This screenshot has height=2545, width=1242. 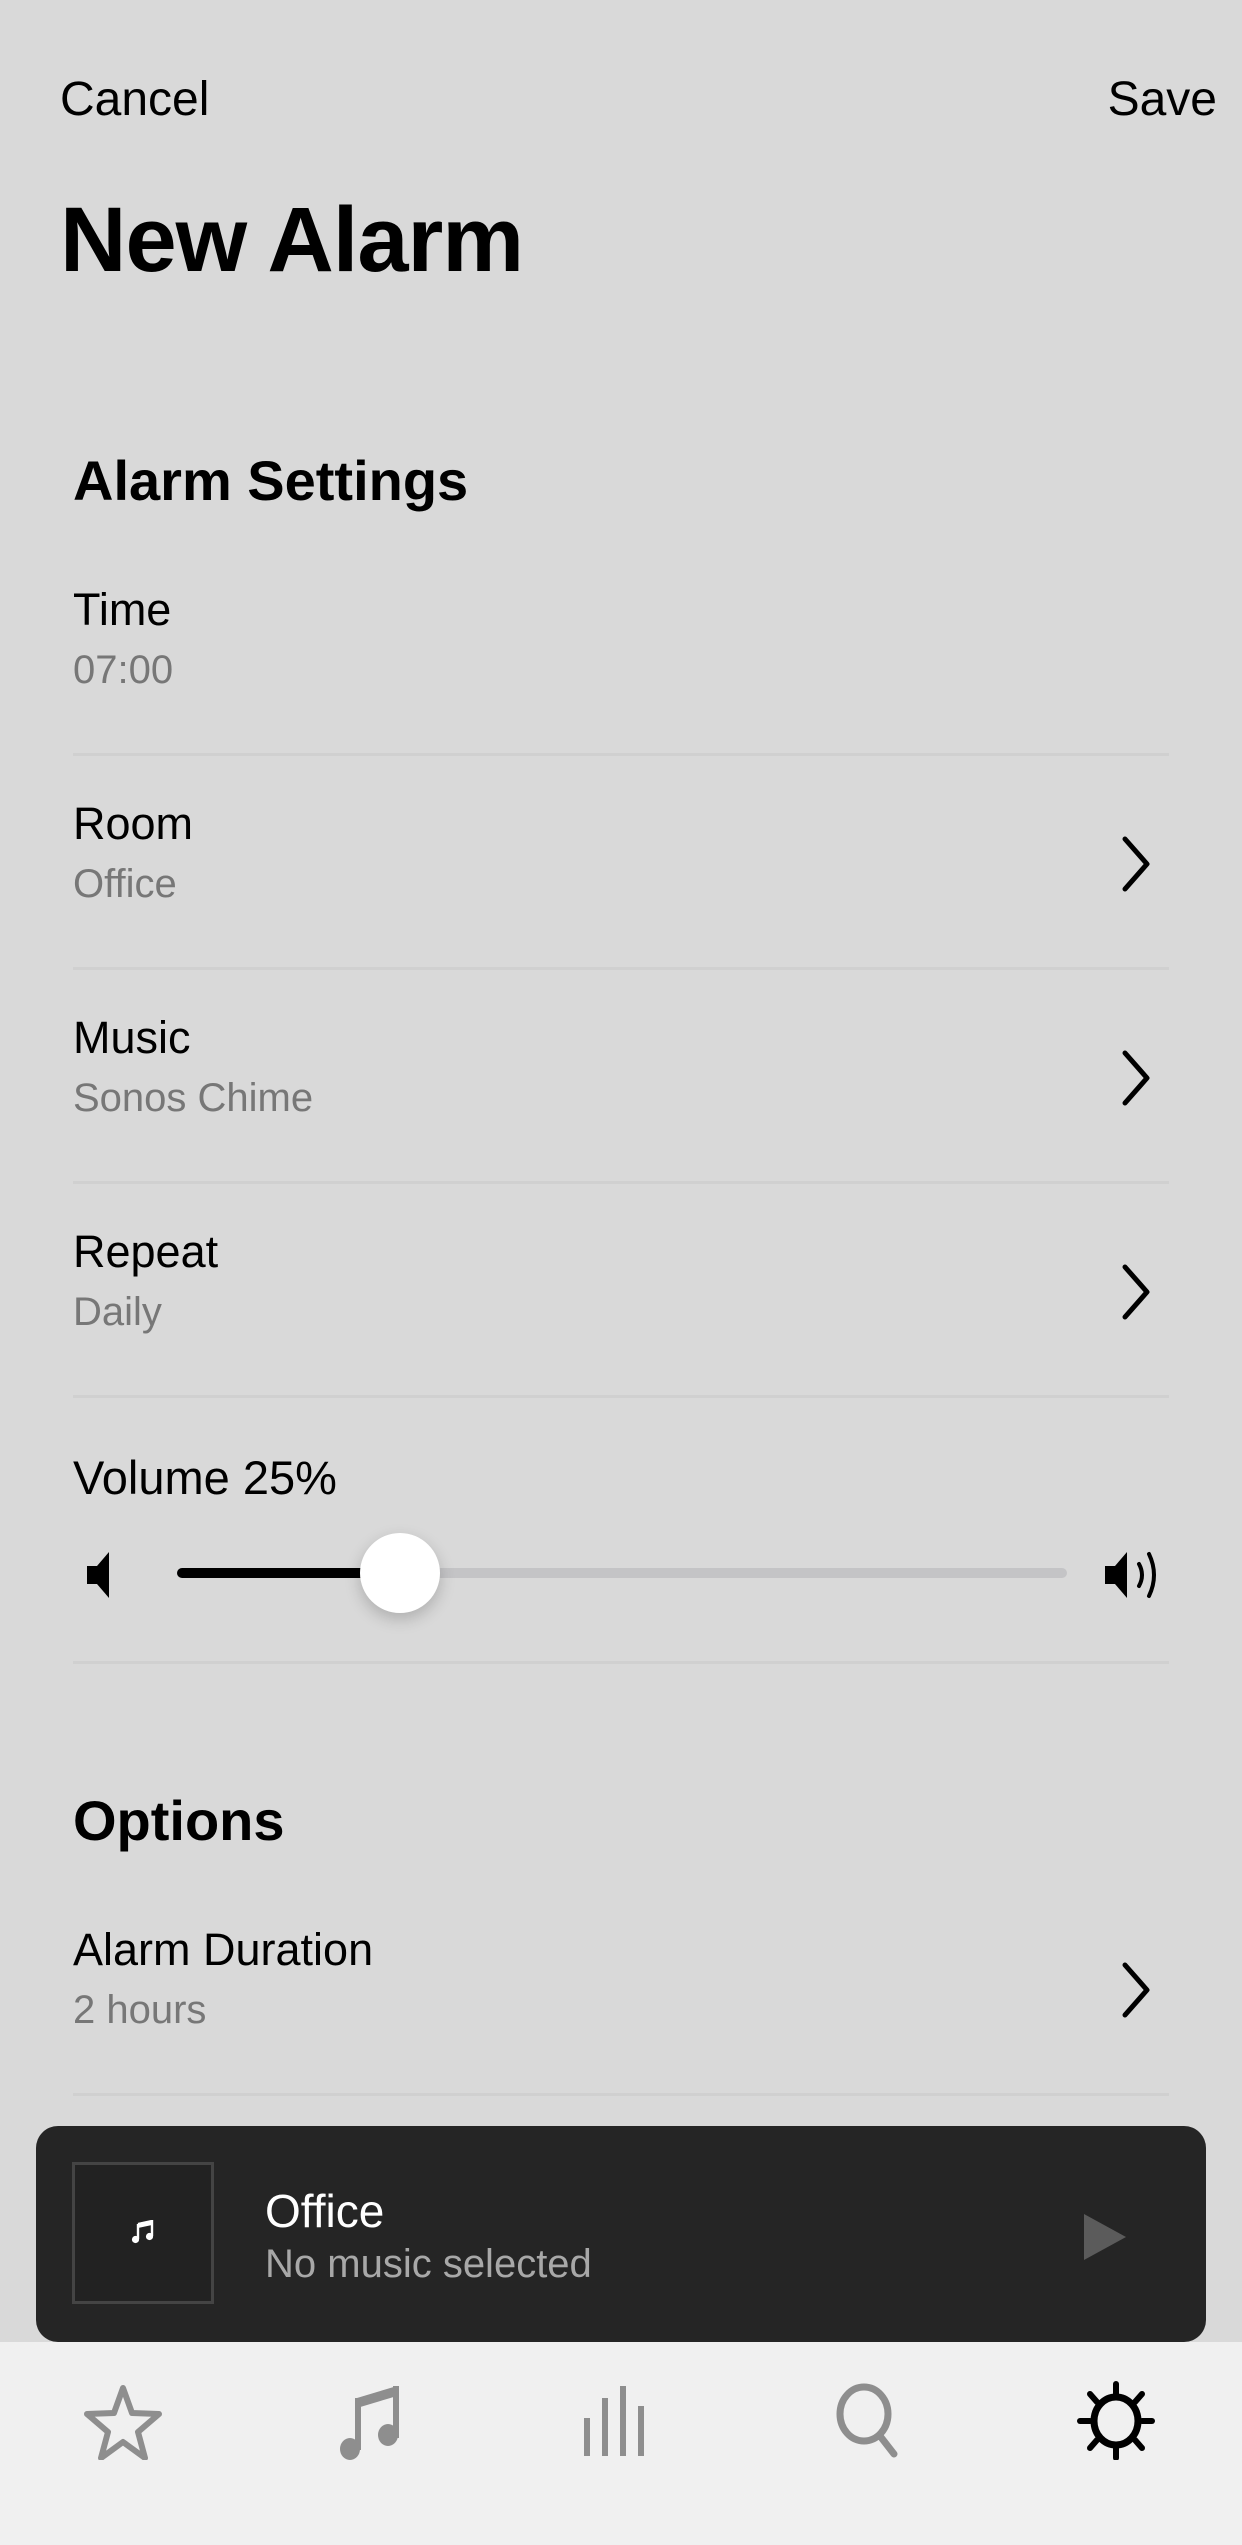 I want to click on gear-icon, so click(x=1116, y=2421).